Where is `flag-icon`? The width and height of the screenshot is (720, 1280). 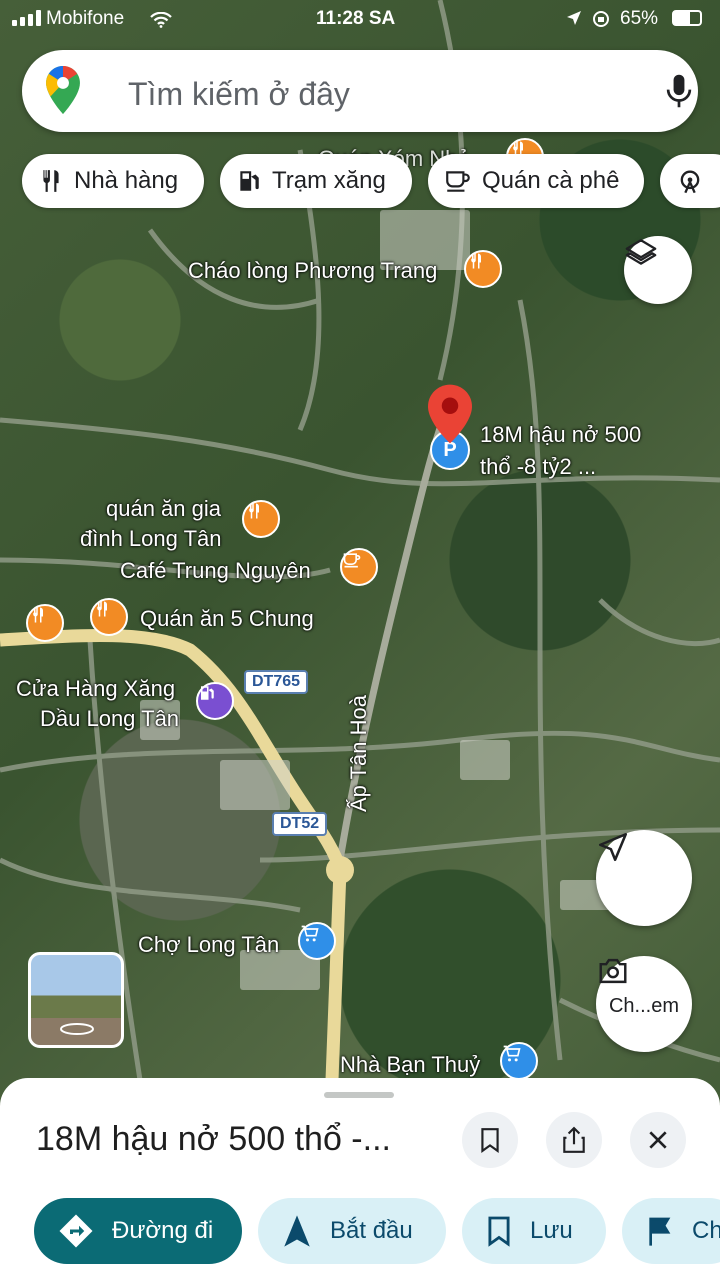 flag-icon is located at coordinates (660, 1231).